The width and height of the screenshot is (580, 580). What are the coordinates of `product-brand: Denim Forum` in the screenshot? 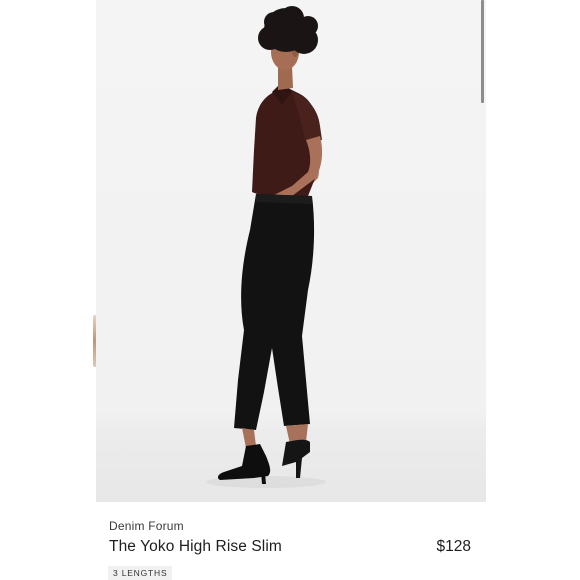 It's located at (146, 526).